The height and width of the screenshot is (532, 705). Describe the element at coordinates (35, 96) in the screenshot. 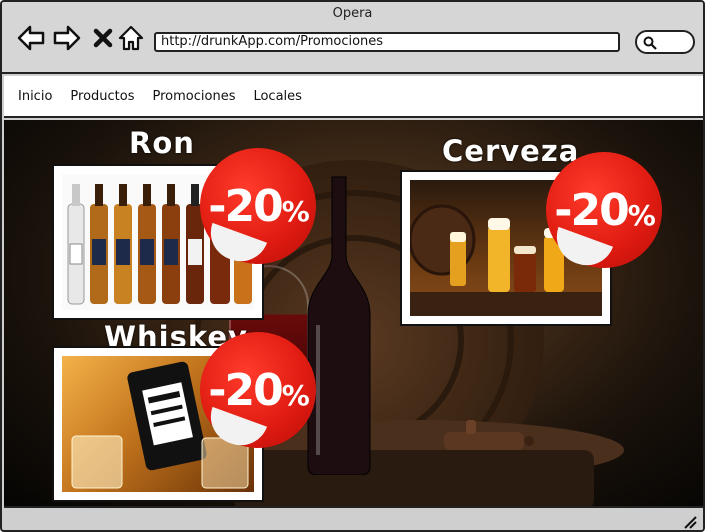

I see `menu-item-inicio: Inicio` at that location.